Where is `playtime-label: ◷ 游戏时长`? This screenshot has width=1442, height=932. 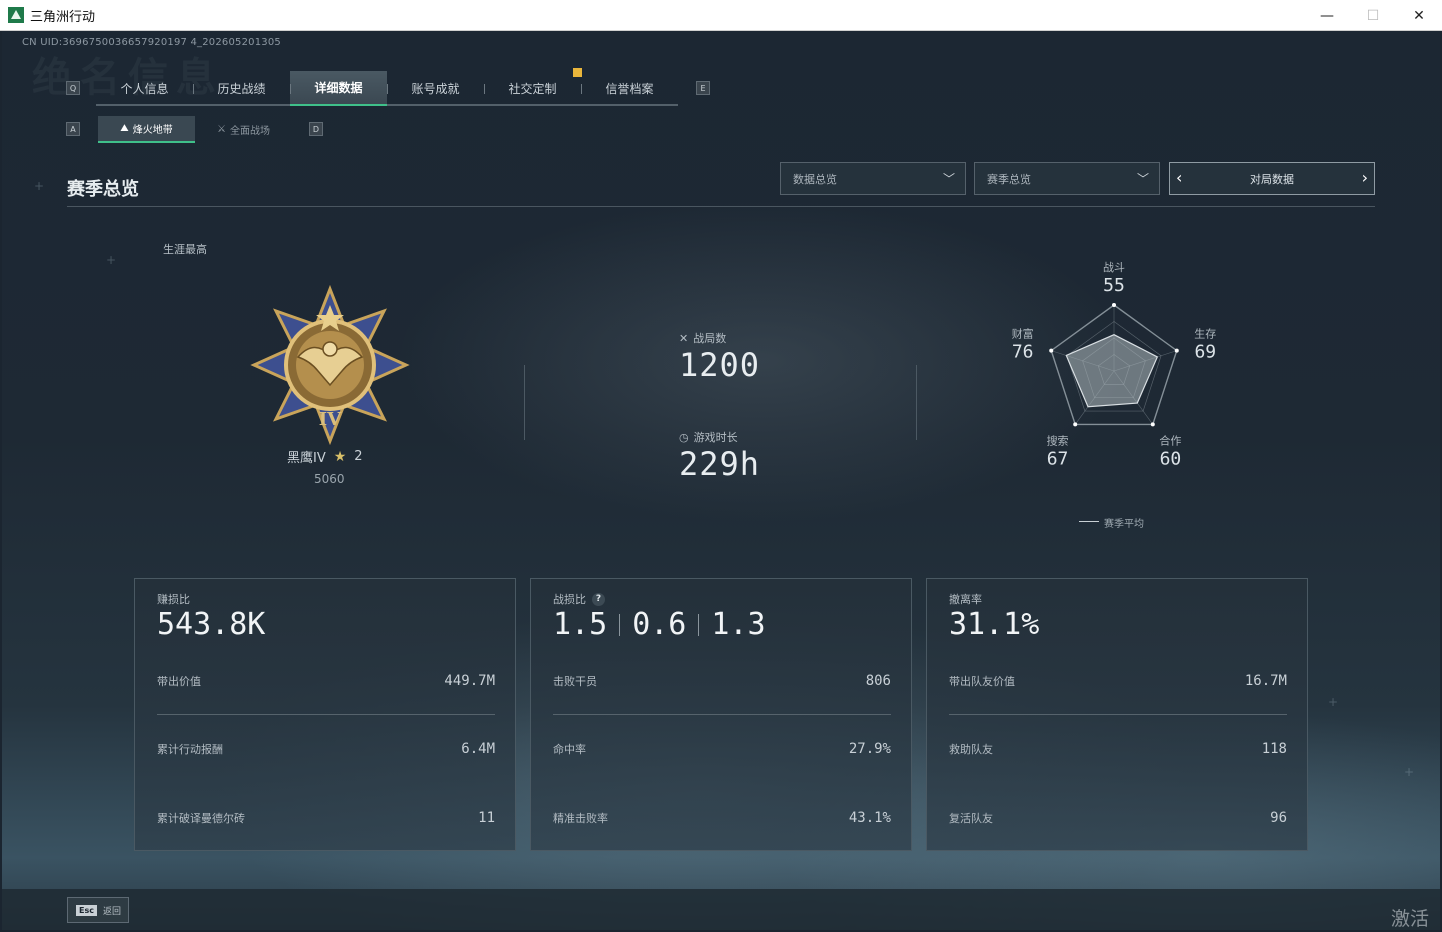
playtime-label: ◷ 游戏时长 is located at coordinates (708, 437).